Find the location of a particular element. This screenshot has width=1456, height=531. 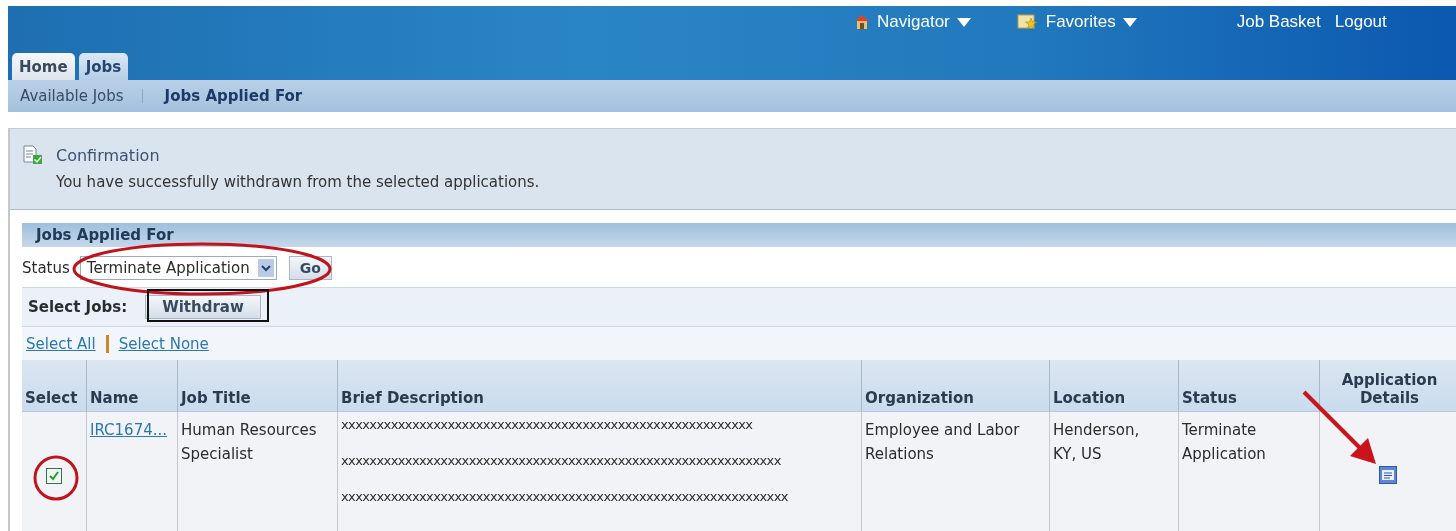

status-dropdown: Terminate Application is located at coordinates (178, 268).